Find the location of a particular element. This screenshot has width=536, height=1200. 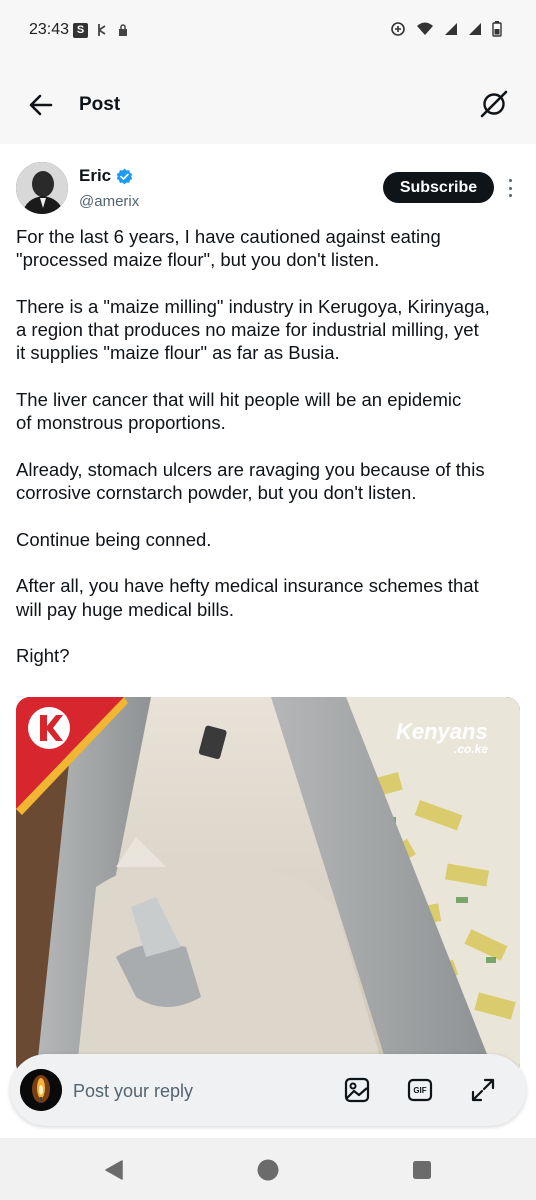

status-time: 23:43 is located at coordinates (49, 29).